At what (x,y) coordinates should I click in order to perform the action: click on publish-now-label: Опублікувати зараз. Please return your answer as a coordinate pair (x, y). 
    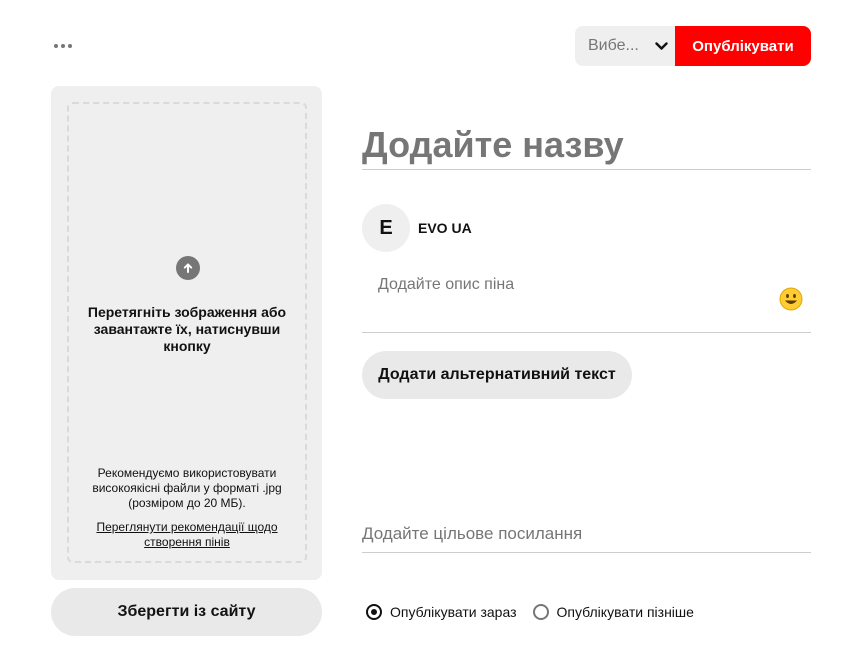
    Looking at the image, I should click on (453, 612).